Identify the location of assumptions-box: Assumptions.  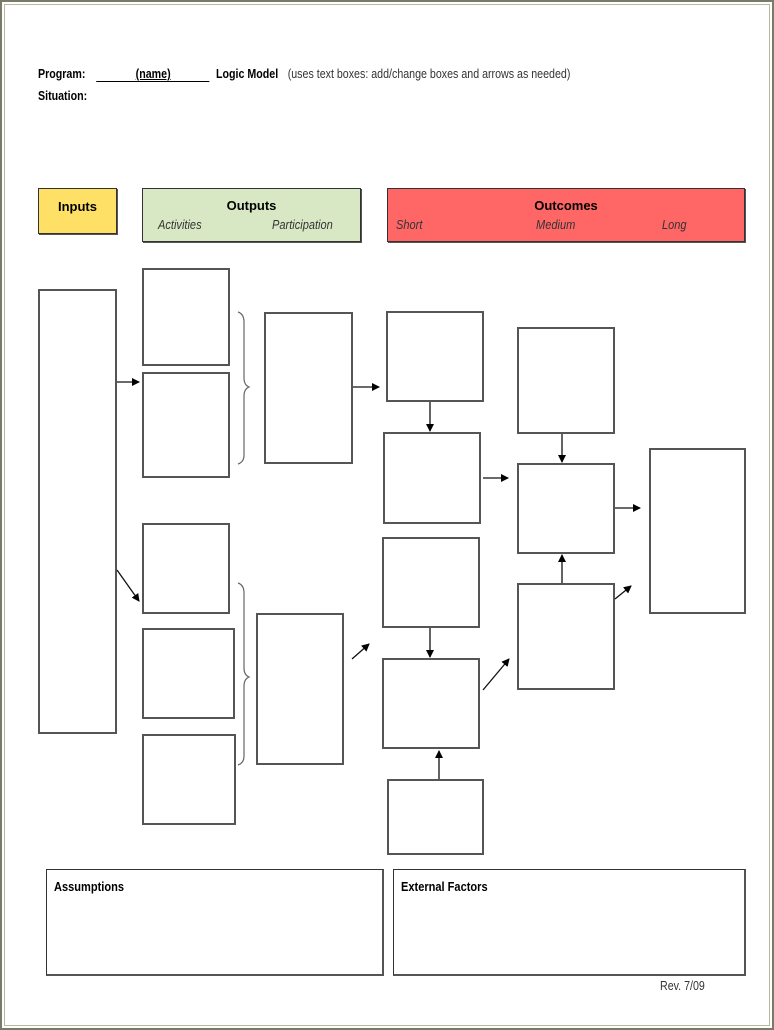
(215, 922).